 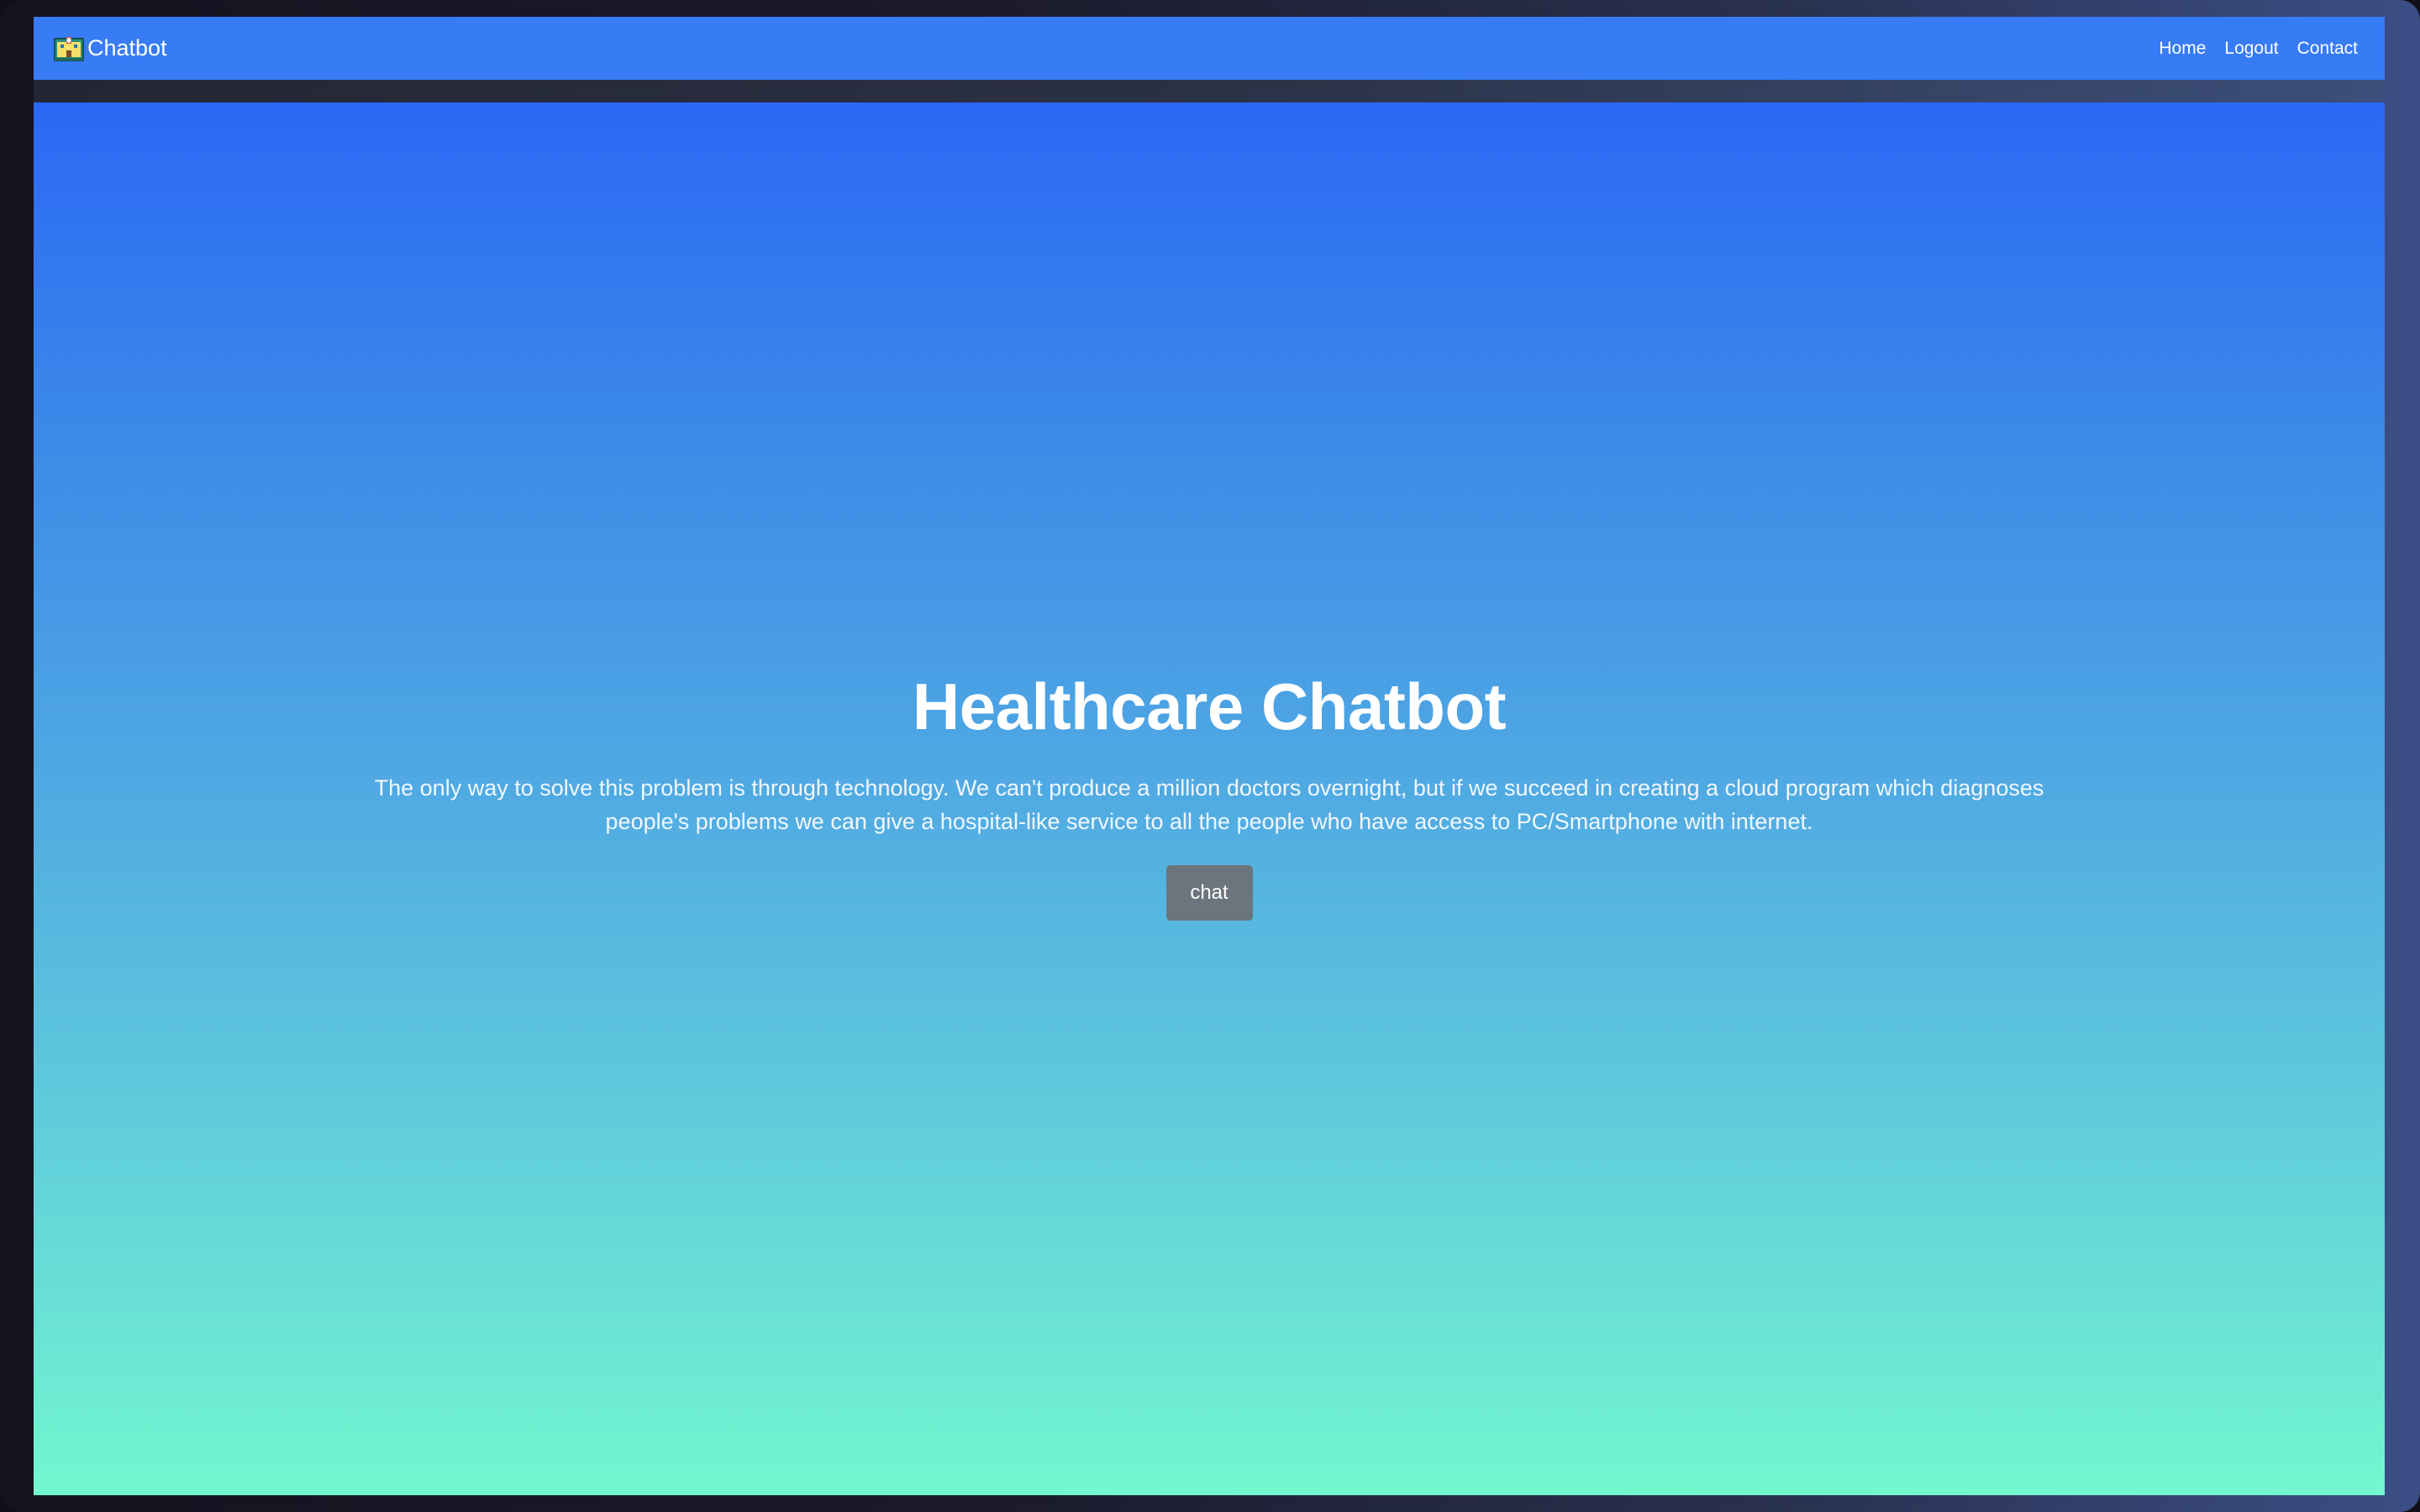 I want to click on brand-link: Chatbot, so click(x=110, y=48).